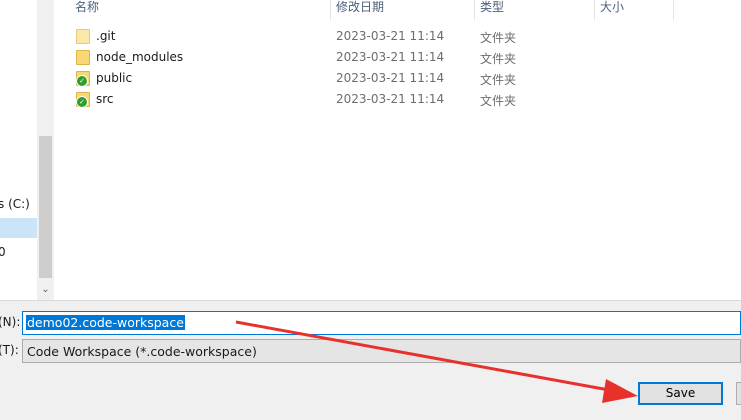  I want to click on annotation-arrow, so click(436, 361).